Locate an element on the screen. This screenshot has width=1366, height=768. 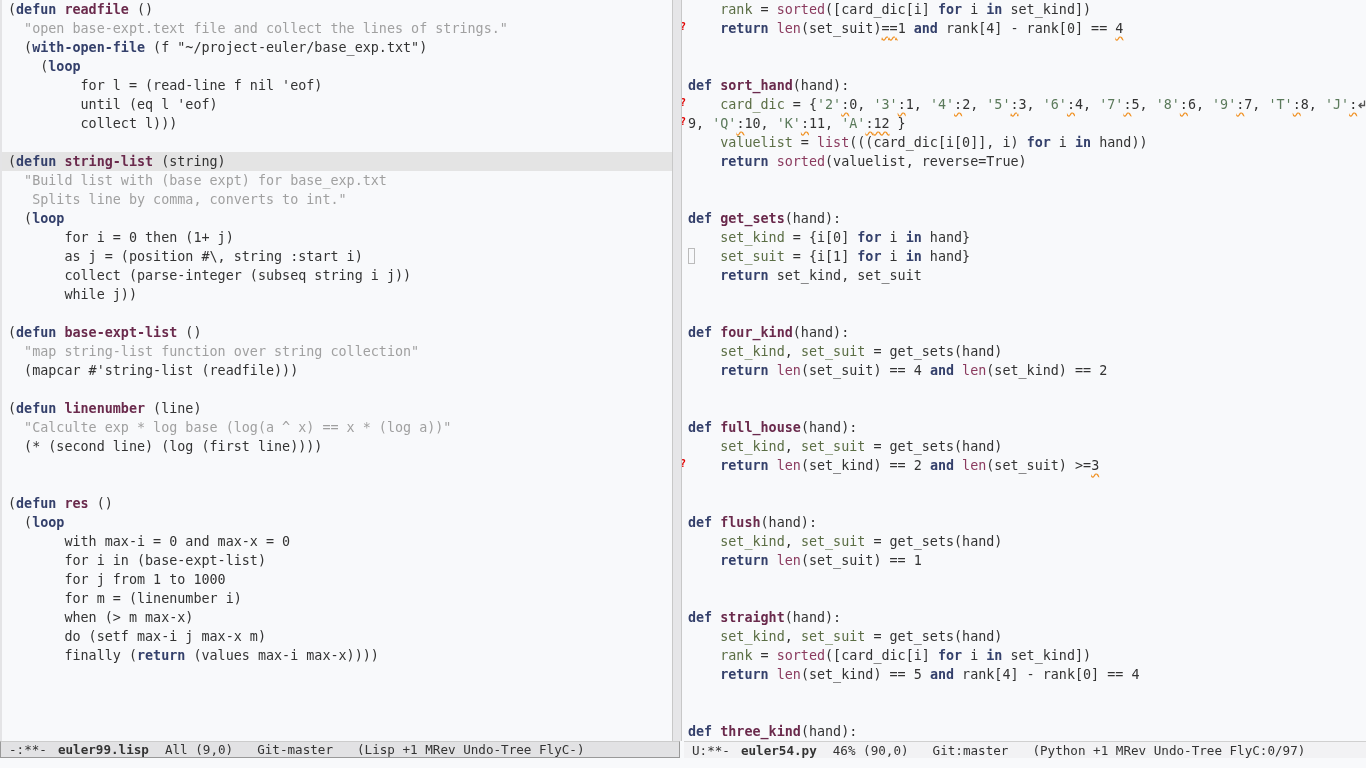
code-line: (defun linenumber (line) is located at coordinates (105, 409).